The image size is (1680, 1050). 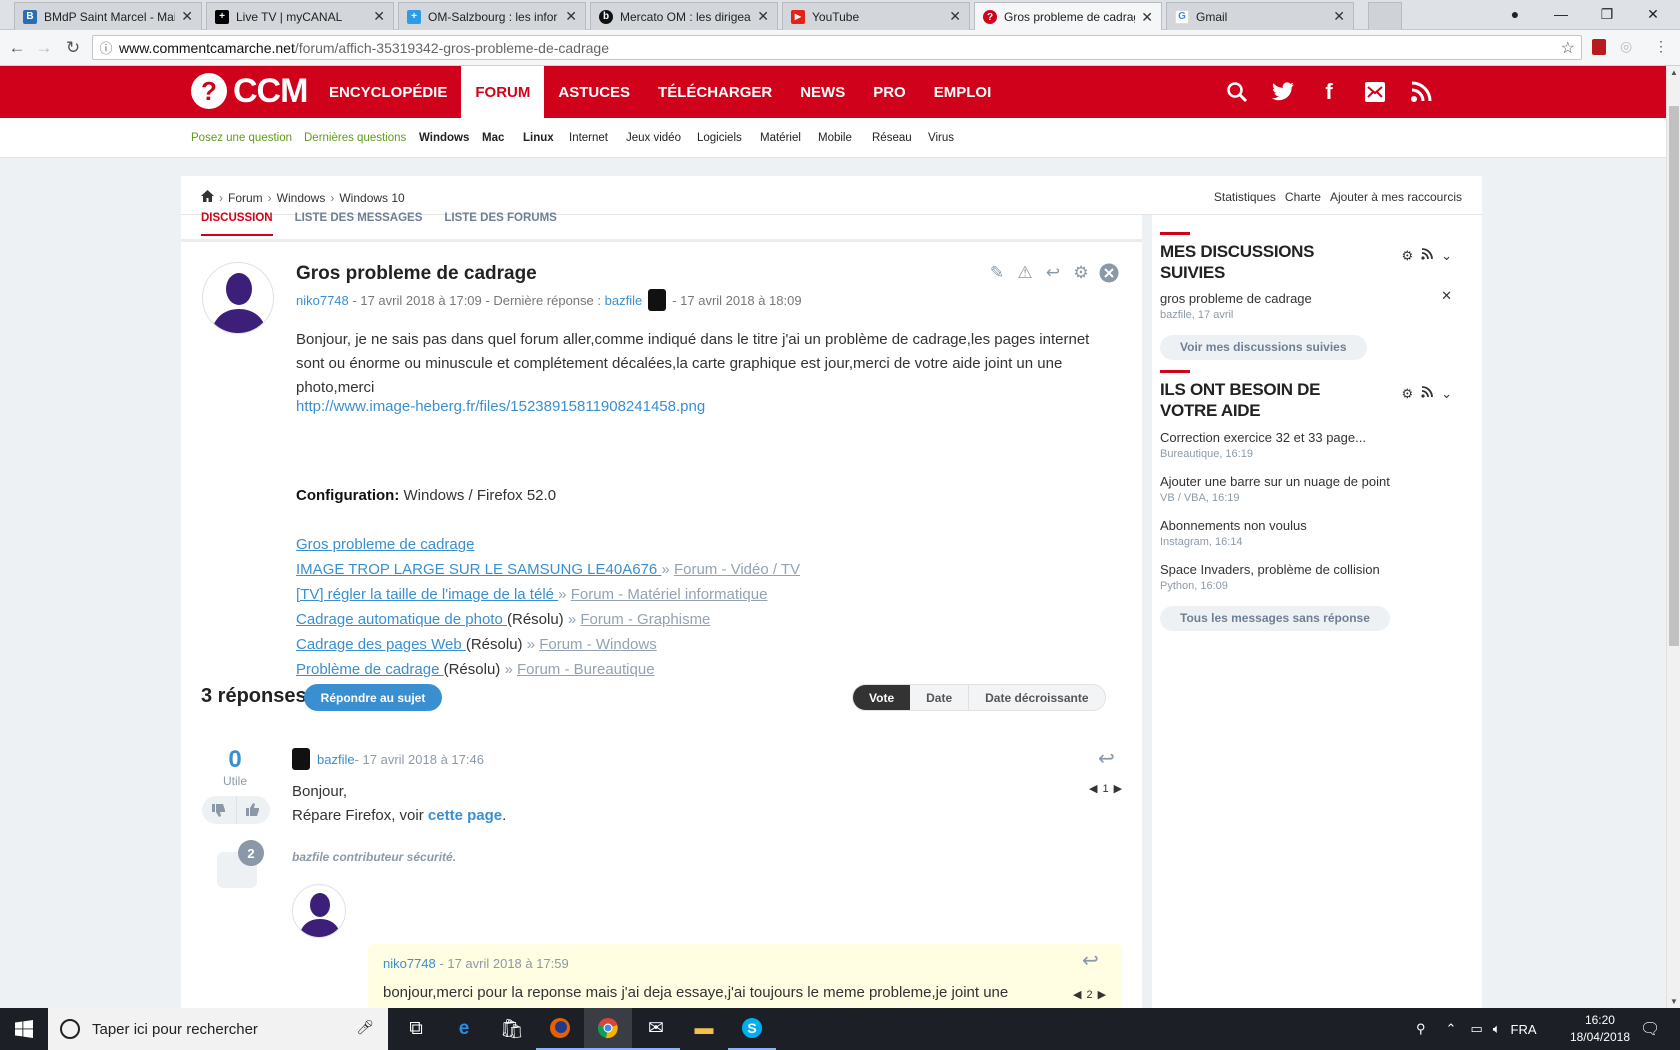 I want to click on subnav-internet: Internet, so click(x=588, y=138).